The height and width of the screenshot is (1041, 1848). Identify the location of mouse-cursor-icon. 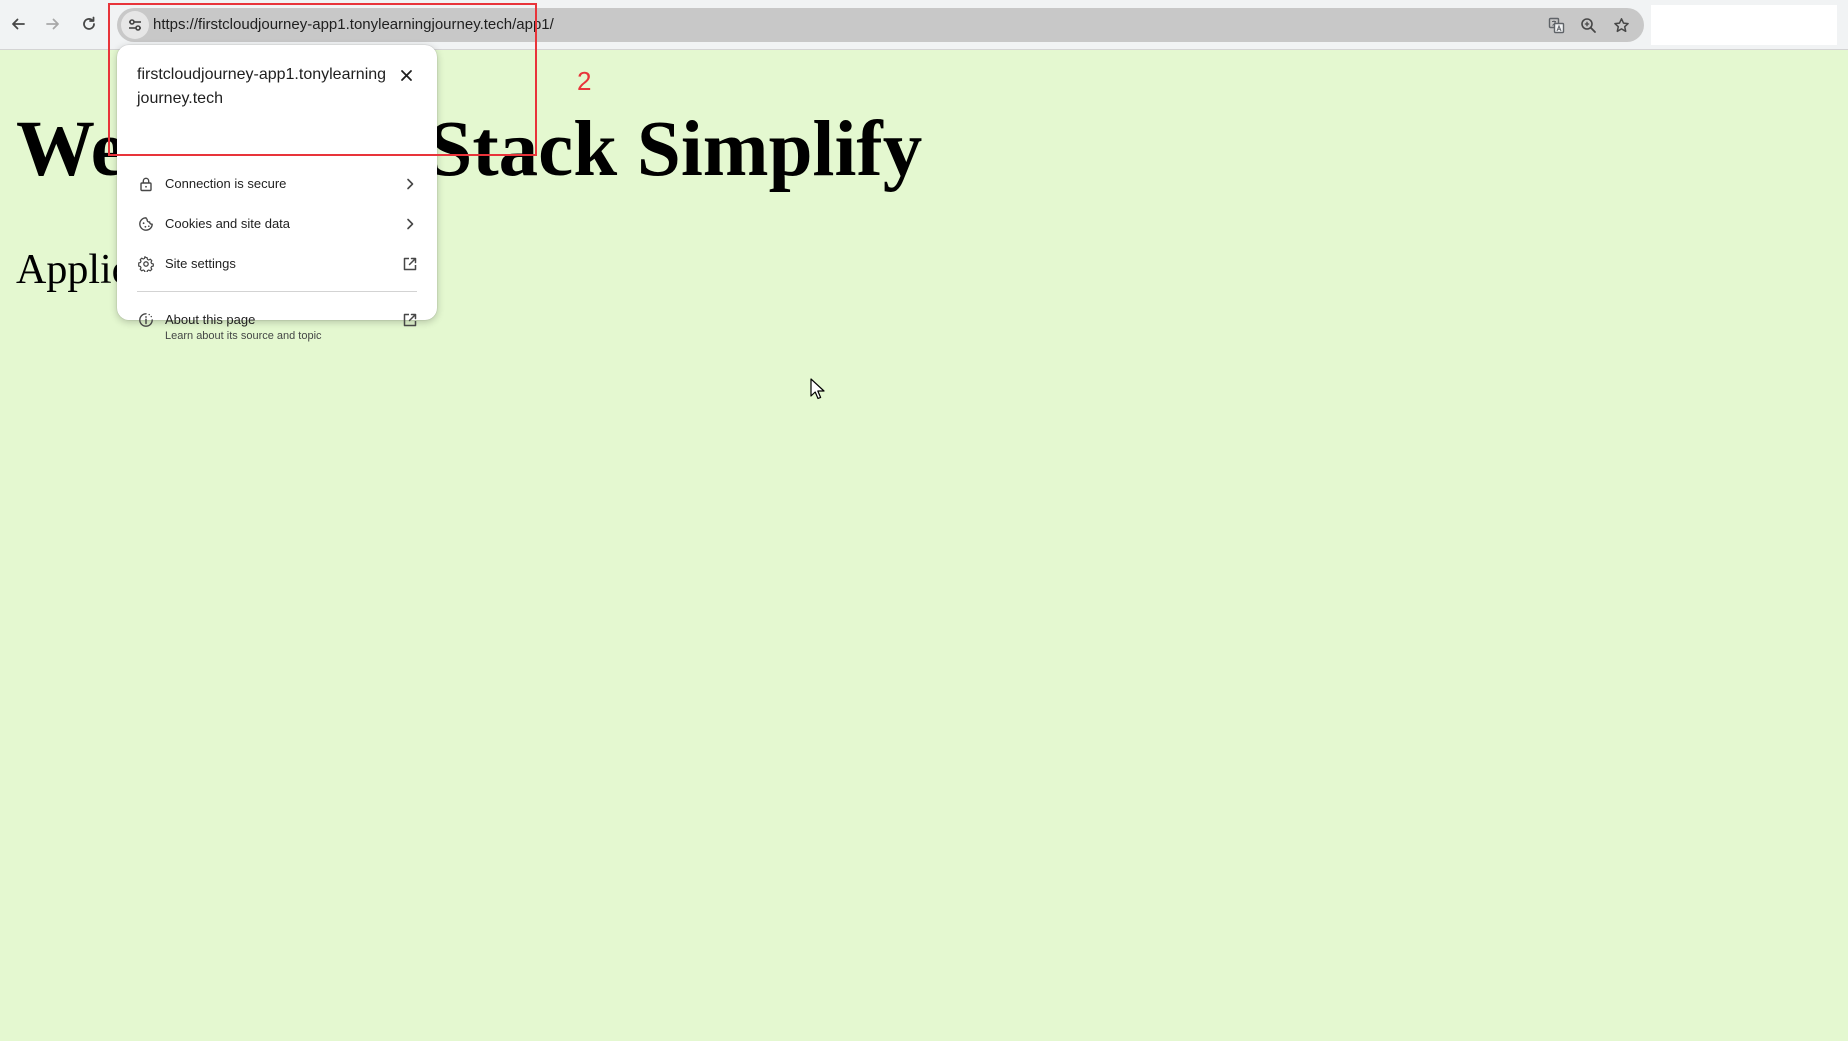
(817, 389).